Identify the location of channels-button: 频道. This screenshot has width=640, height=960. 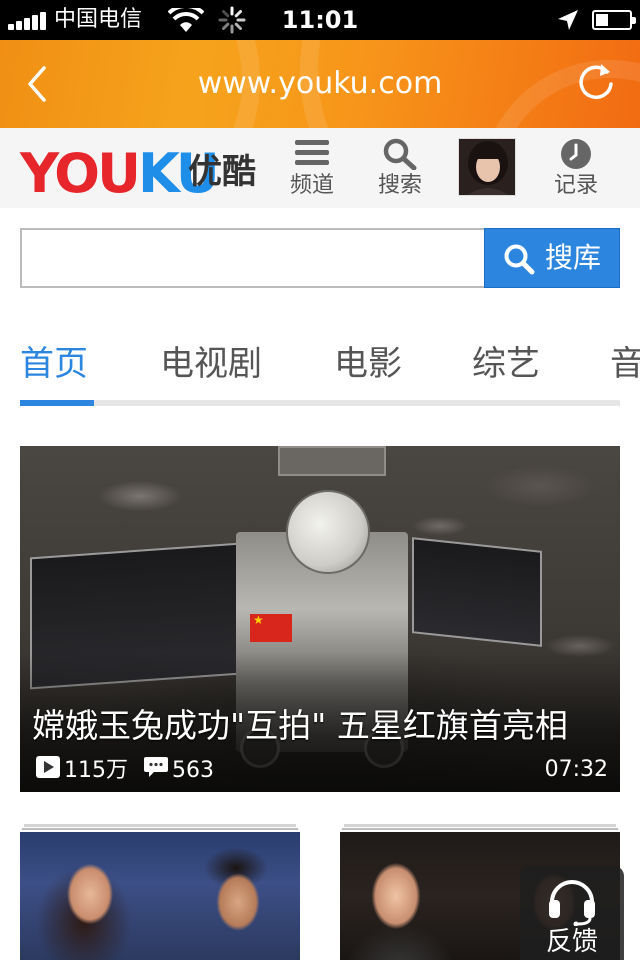
(312, 169).